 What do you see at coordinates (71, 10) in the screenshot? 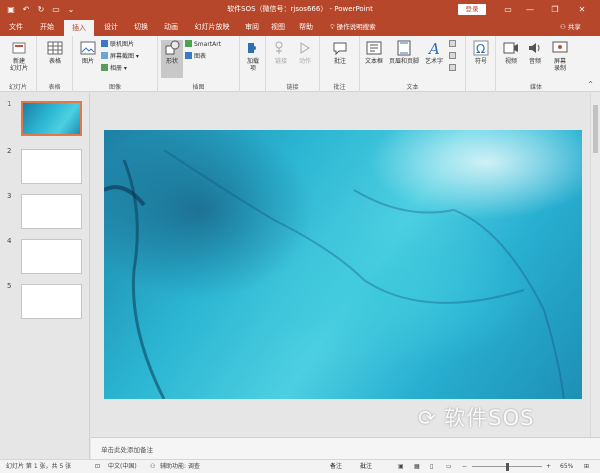
I see `customize-qat-icon: ⌄` at bounding box center [71, 10].